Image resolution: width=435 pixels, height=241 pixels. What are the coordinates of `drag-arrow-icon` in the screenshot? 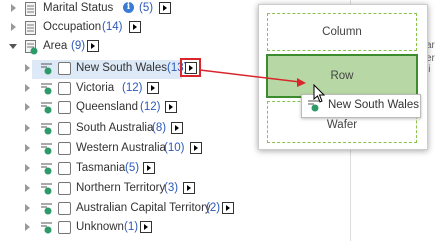 It's located at (252, 78).